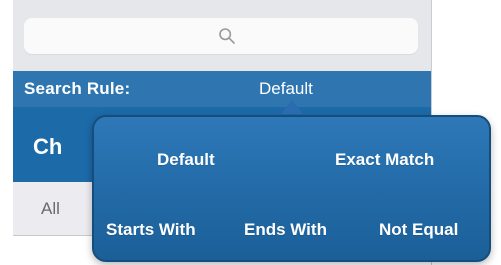 This screenshot has height=265, width=501. What do you see at coordinates (48, 146) in the screenshot?
I see `title-text: Ch` at bounding box center [48, 146].